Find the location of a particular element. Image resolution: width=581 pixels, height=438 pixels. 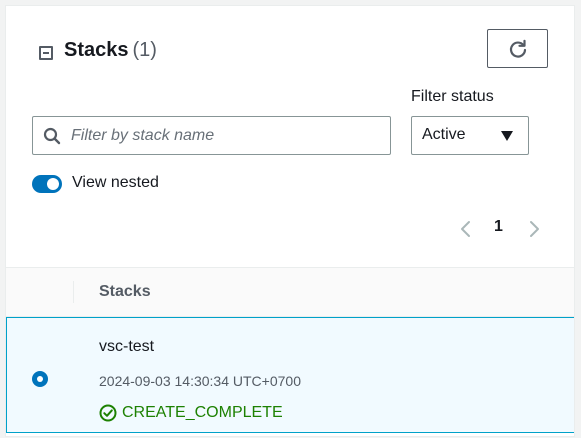

view-nested-toggle is located at coordinates (47, 184).